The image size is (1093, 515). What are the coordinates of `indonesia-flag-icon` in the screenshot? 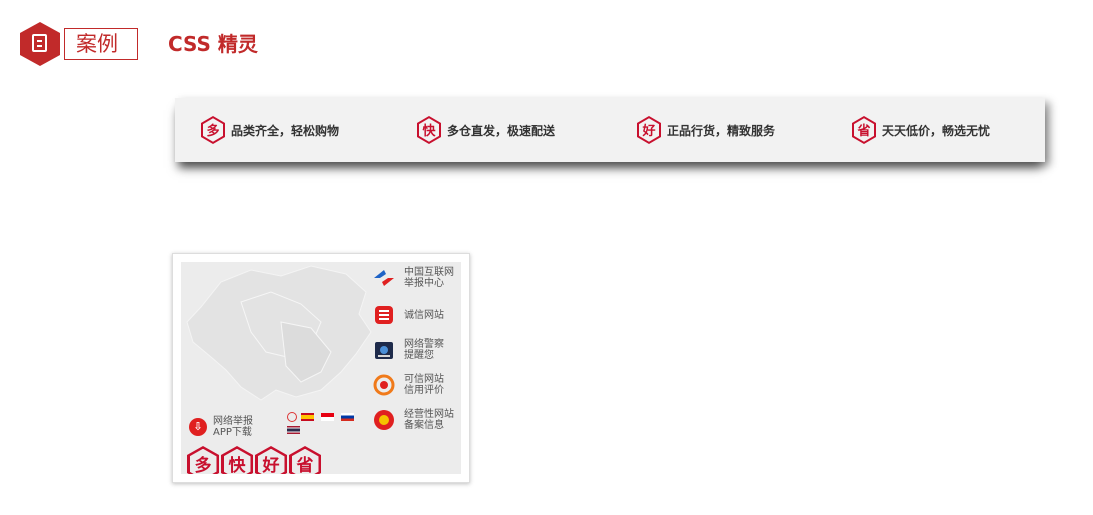 It's located at (327, 417).